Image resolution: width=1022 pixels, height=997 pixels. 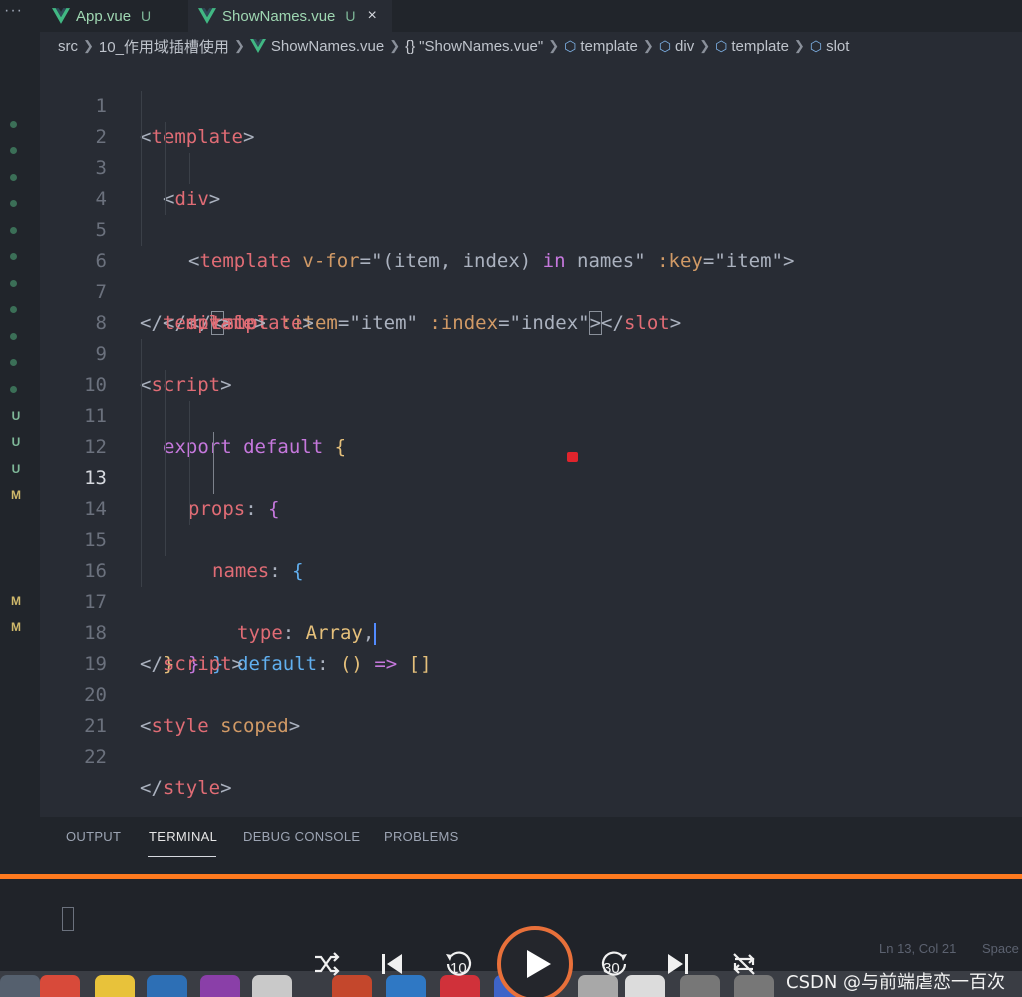 I want to click on repeat-icon, so click(x=744, y=964).